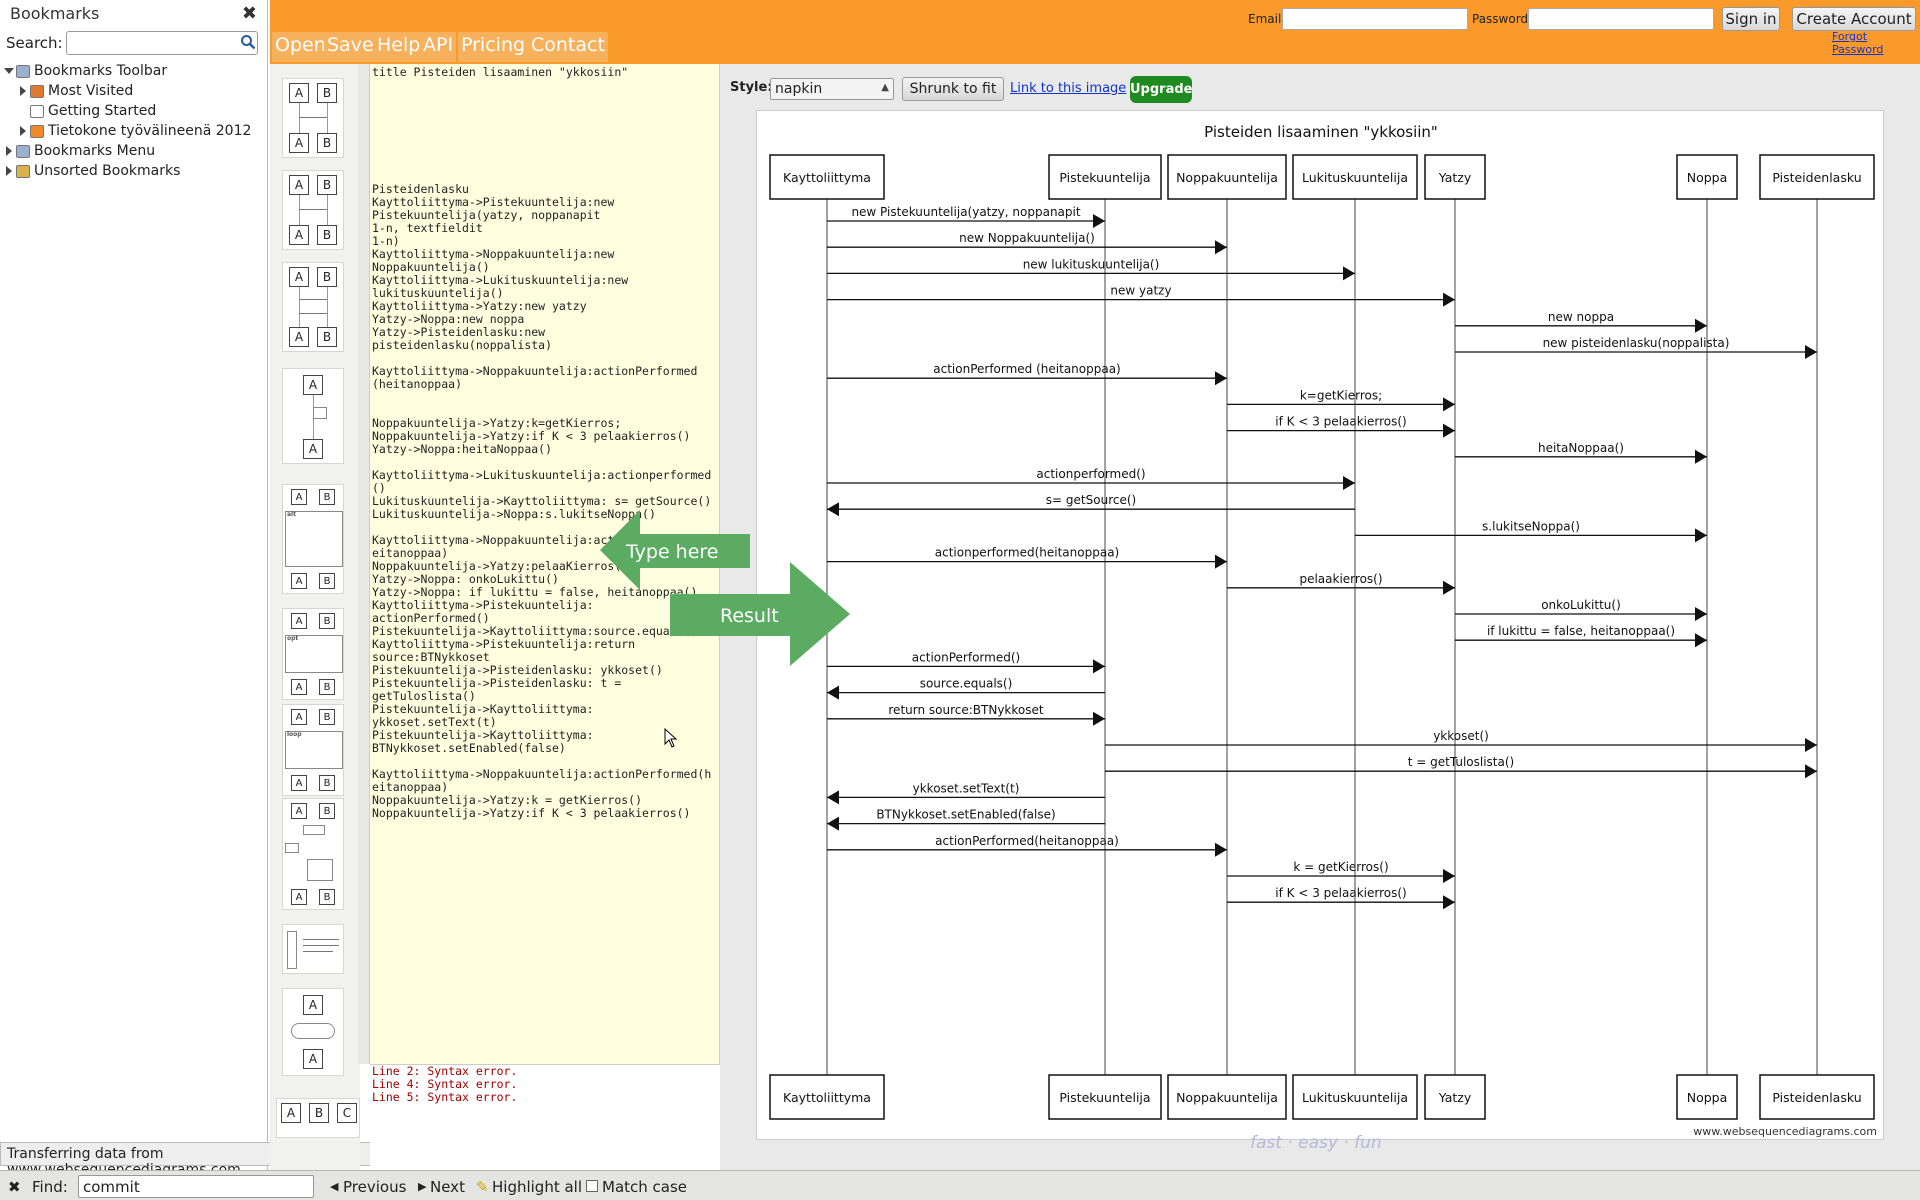  I want to click on bookmark-tree-item: Bookmarks Menu, so click(134, 152).